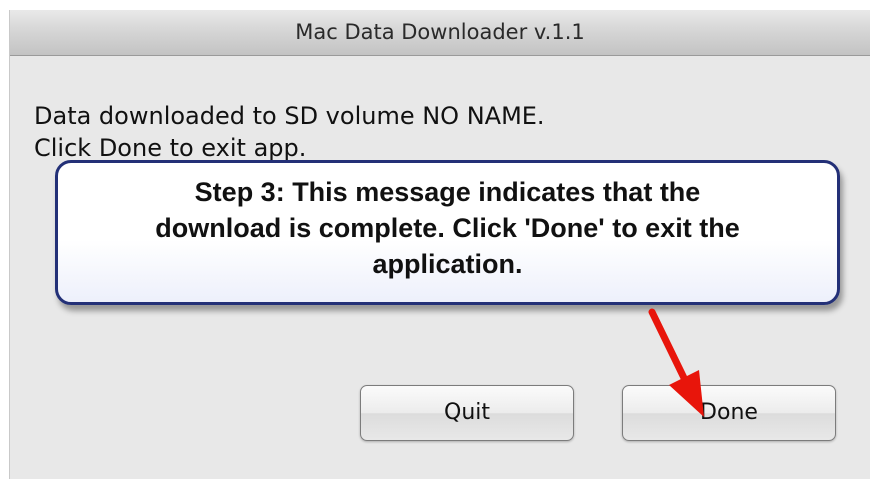  I want to click on callout-line: application., so click(447, 264).